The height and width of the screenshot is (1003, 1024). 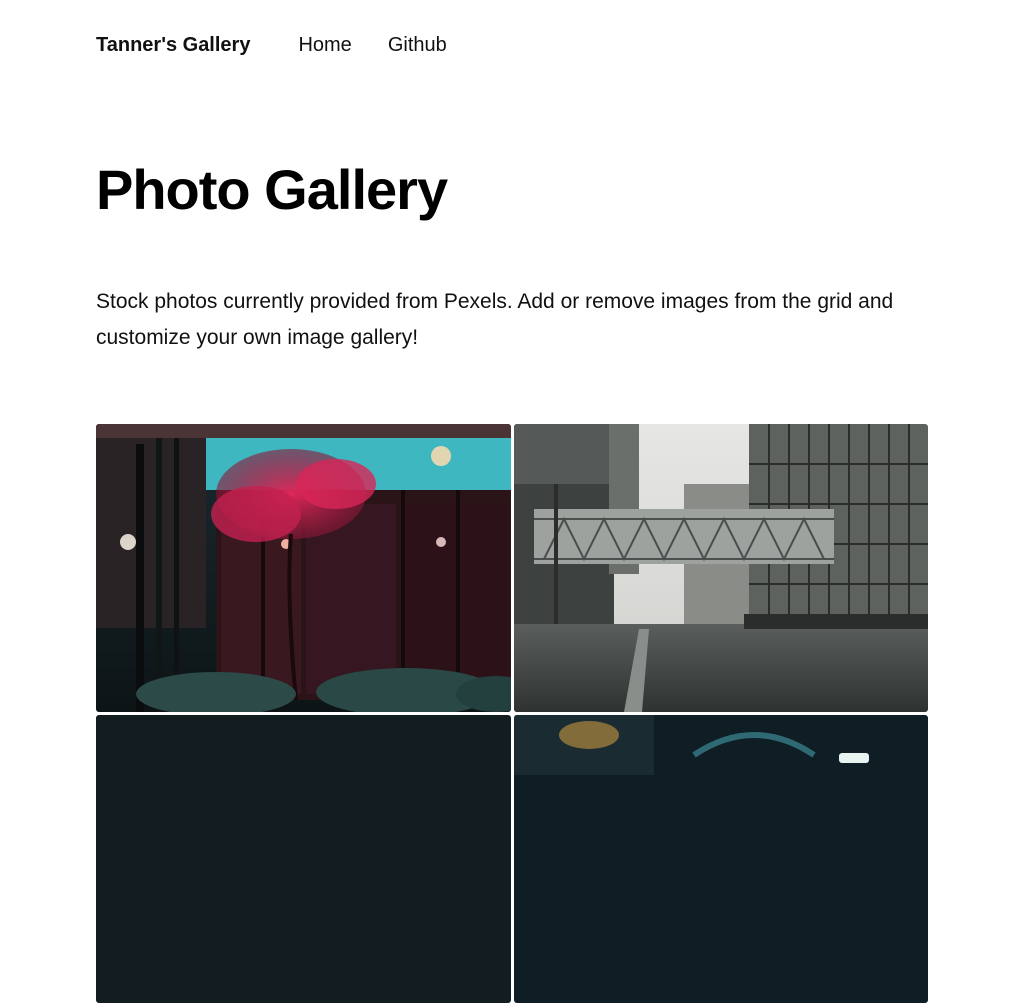 I want to click on page-title: Photo Gallery, so click(x=272, y=189).